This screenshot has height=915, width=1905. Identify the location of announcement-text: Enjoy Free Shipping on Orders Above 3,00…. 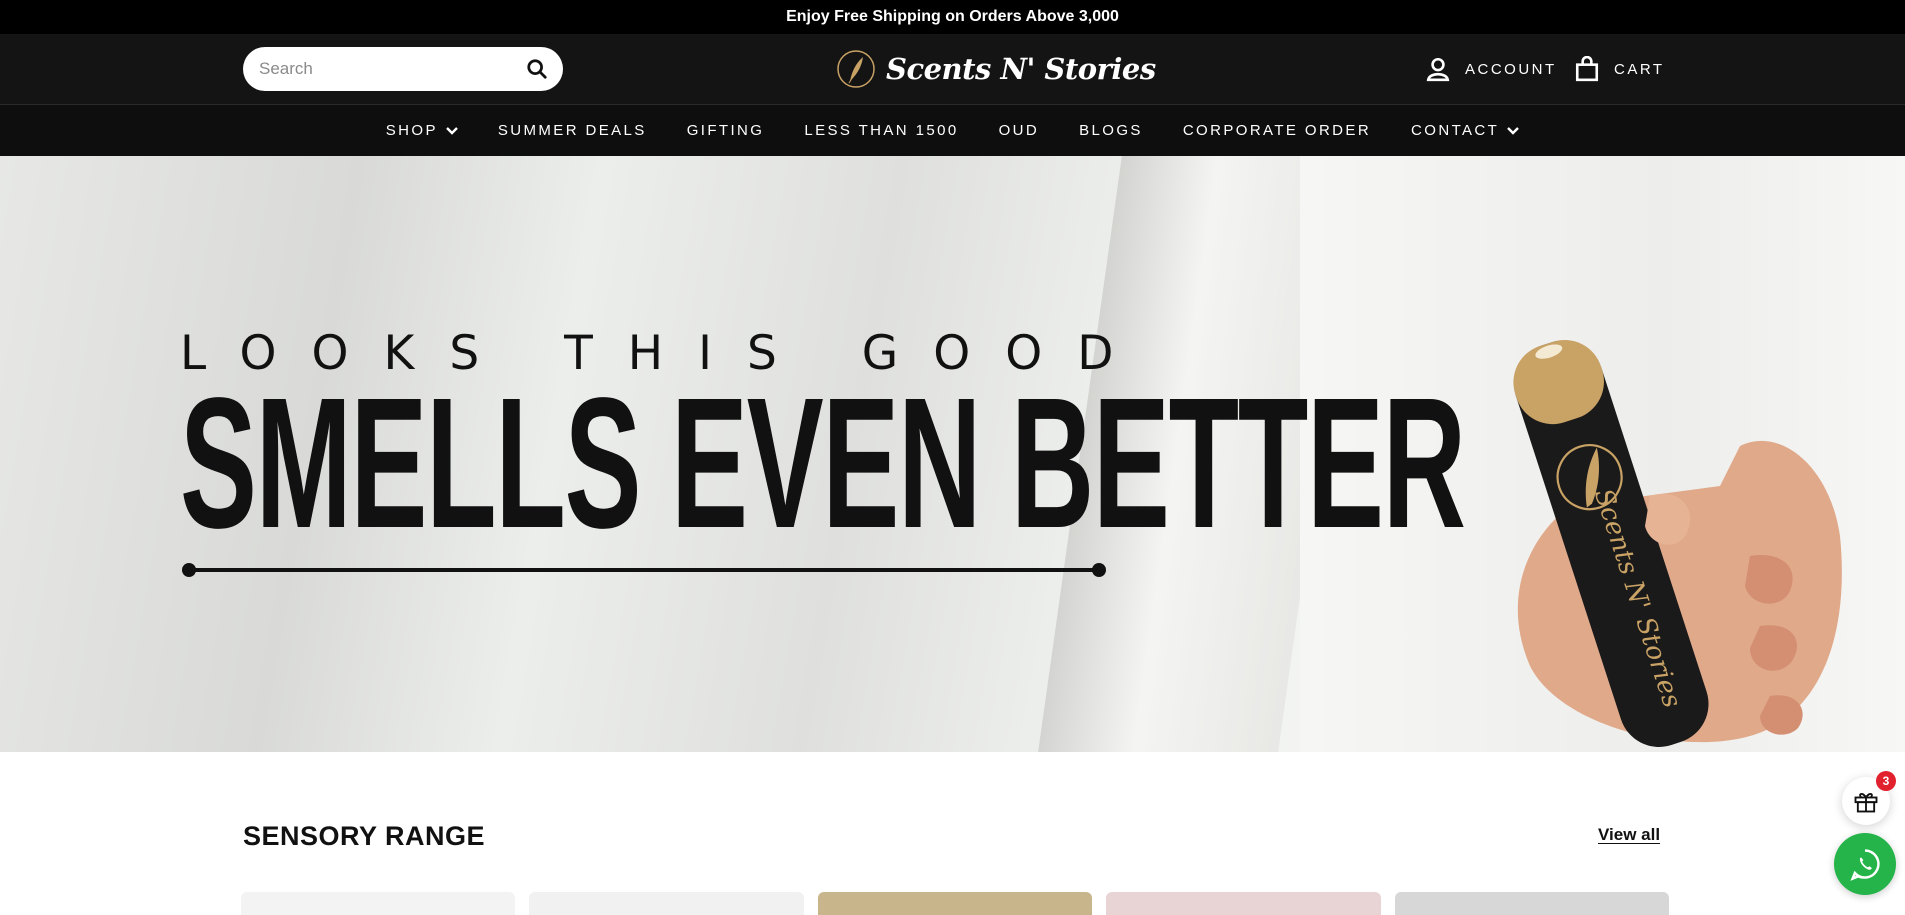
(952, 16).